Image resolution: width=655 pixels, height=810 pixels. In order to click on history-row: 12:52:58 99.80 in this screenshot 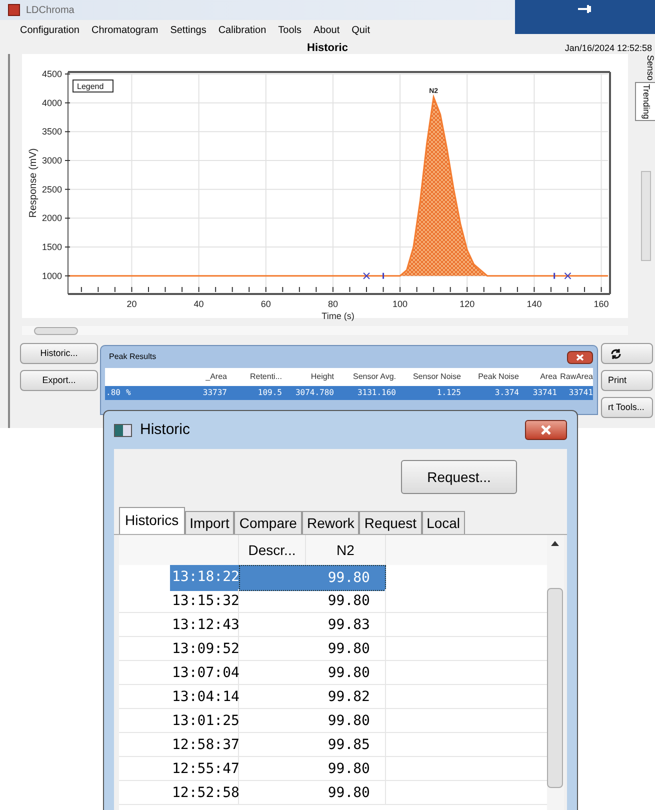, I will do `click(333, 793)`.